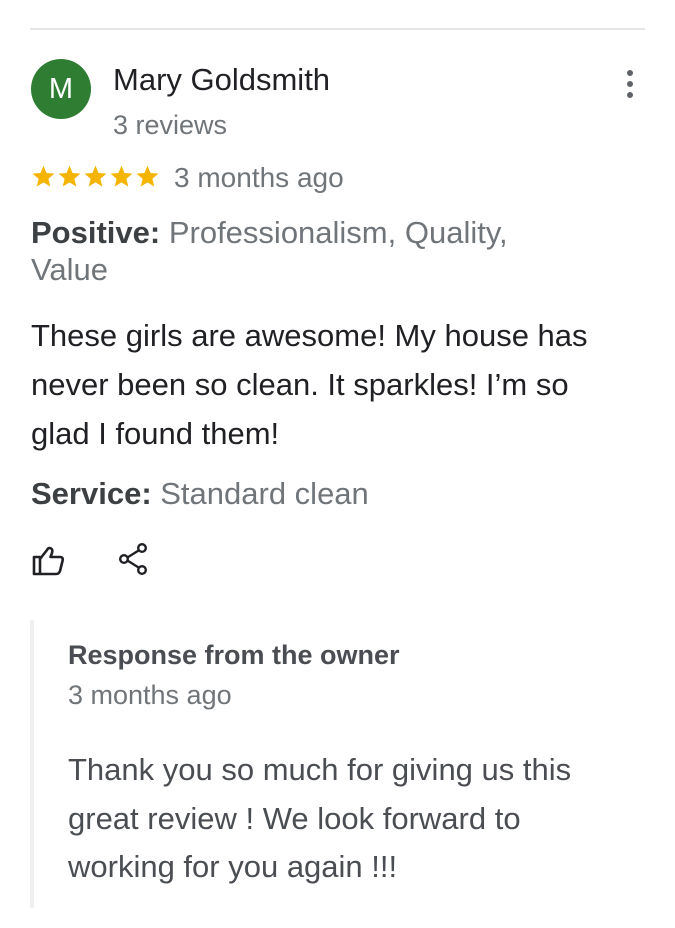 This screenshot has height=928, width=675. I want to click on share-button, so click(134, 559).